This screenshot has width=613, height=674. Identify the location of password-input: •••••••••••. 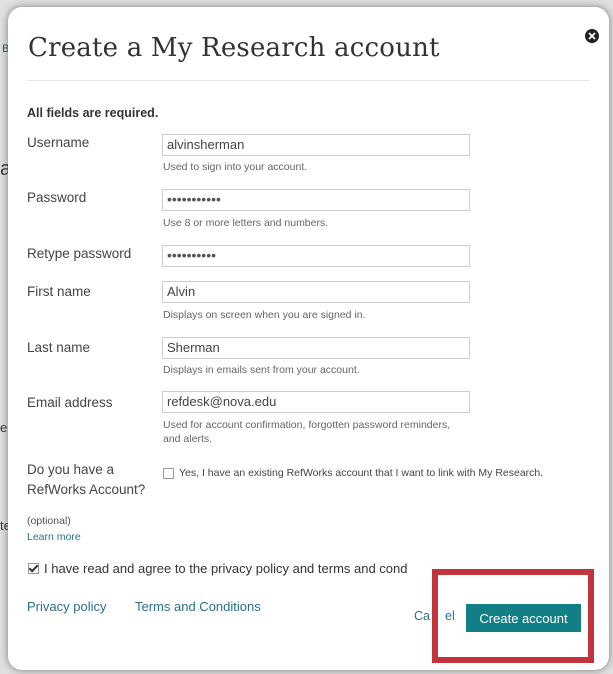
(316, 200).